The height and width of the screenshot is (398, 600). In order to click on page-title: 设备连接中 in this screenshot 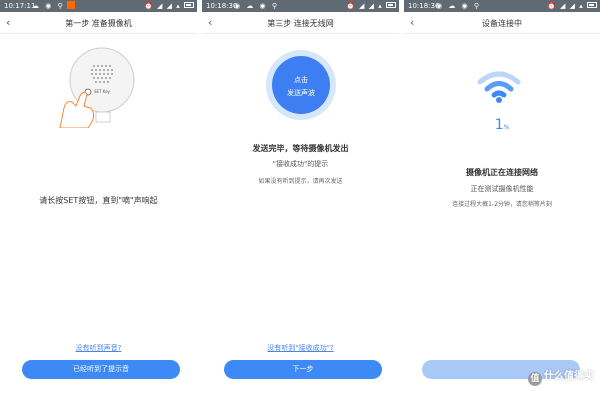, I will do `click(502, 23)`.